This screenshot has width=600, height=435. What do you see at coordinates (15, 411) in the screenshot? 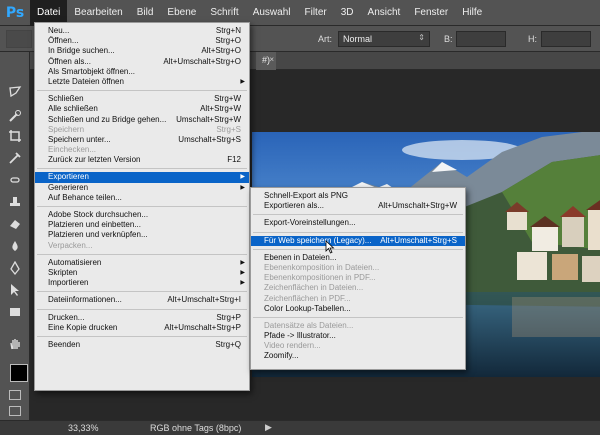
I see `screen-mode-icon` at bounding box center [15, 411].